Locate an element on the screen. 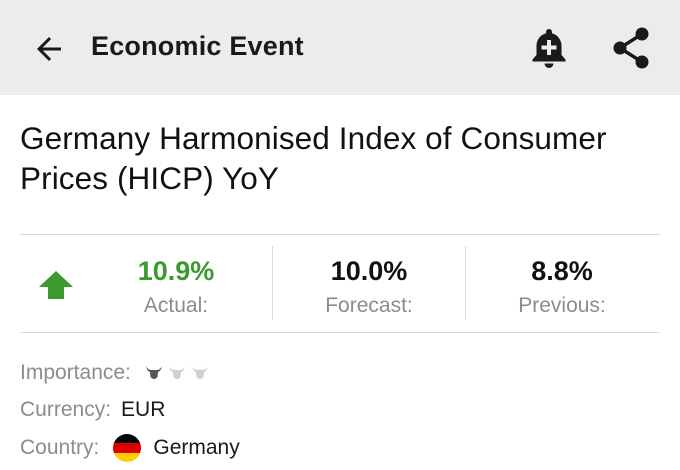 This screenshot has height=470, width=680. importance-row: Importance: is located at coordinates (114, 373).